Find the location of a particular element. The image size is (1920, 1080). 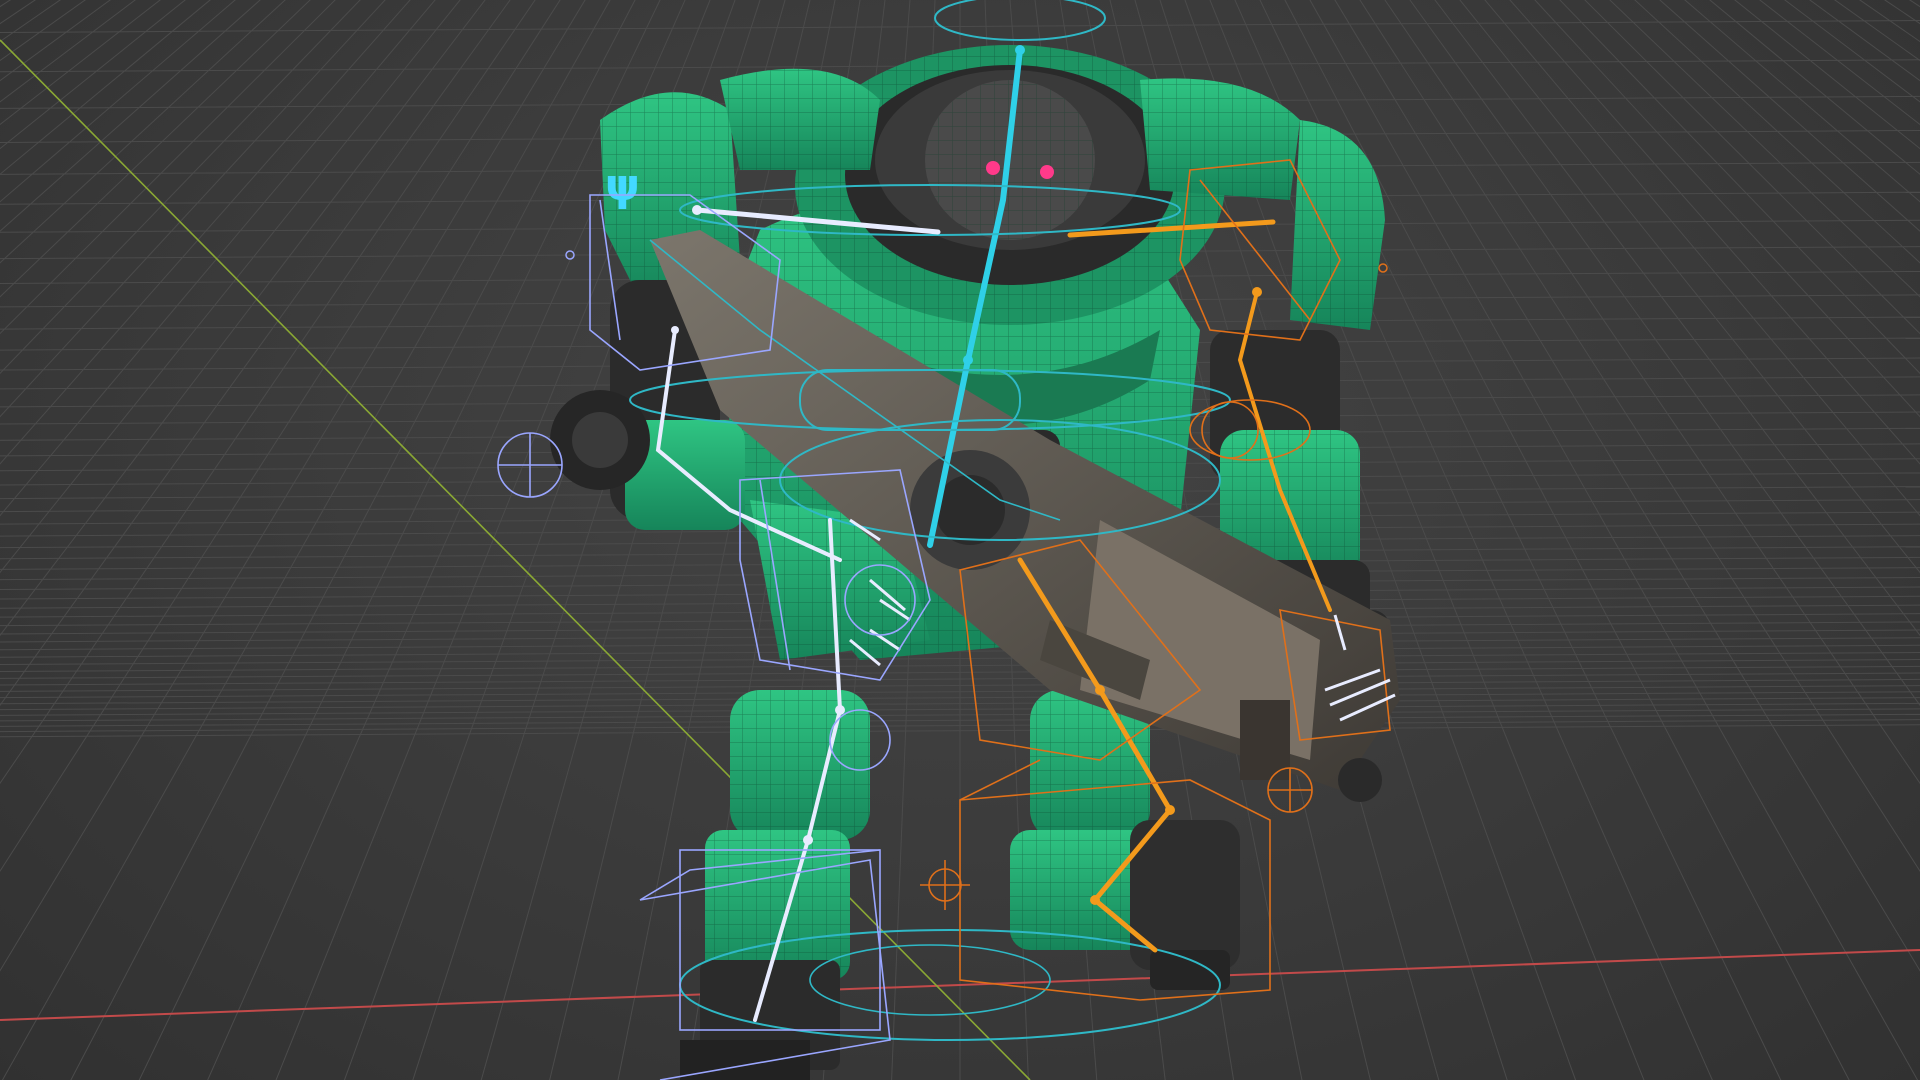

shoulder-emblem-icon: ψ is located at coordinates (622, 185).